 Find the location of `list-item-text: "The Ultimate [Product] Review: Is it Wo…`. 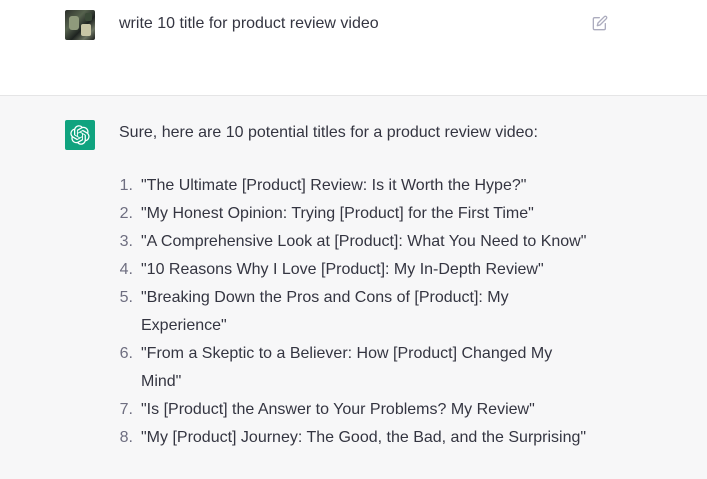

list-item-text: "The Ultimate [Product] Review: Is it Wo… is located at coordinates (334, 185).